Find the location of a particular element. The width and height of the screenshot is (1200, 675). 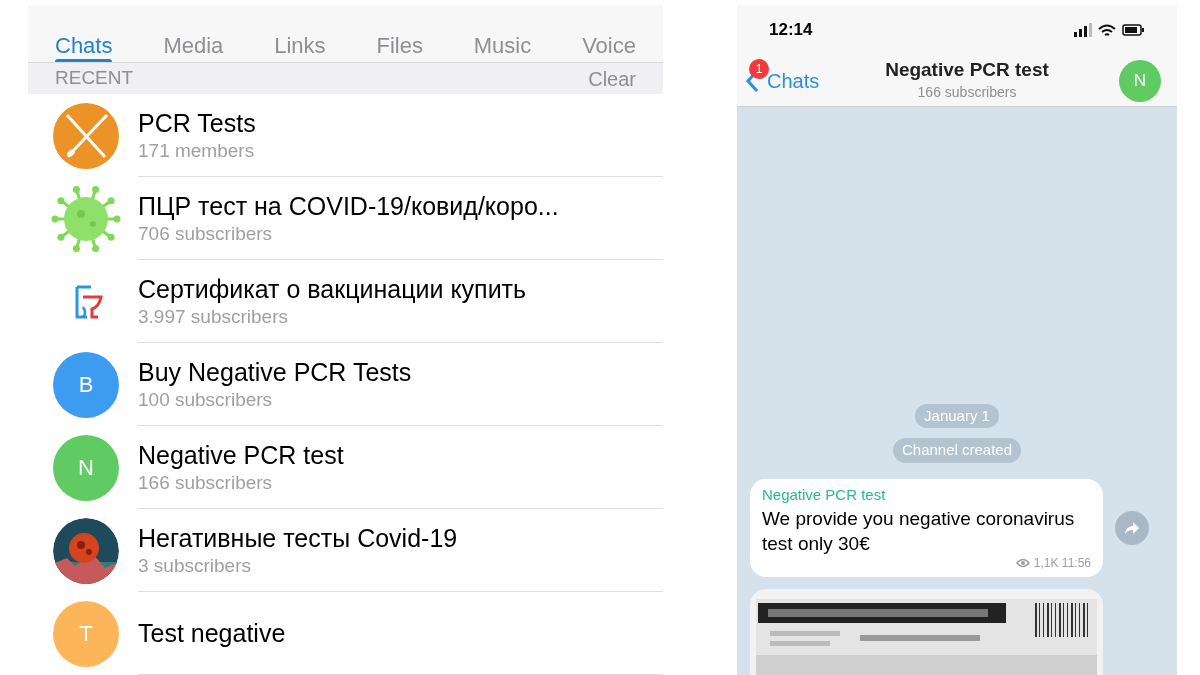

chat-row: Сертификат о вакцинации купить 3.997 subscribers is located at coordinates (345, 301).